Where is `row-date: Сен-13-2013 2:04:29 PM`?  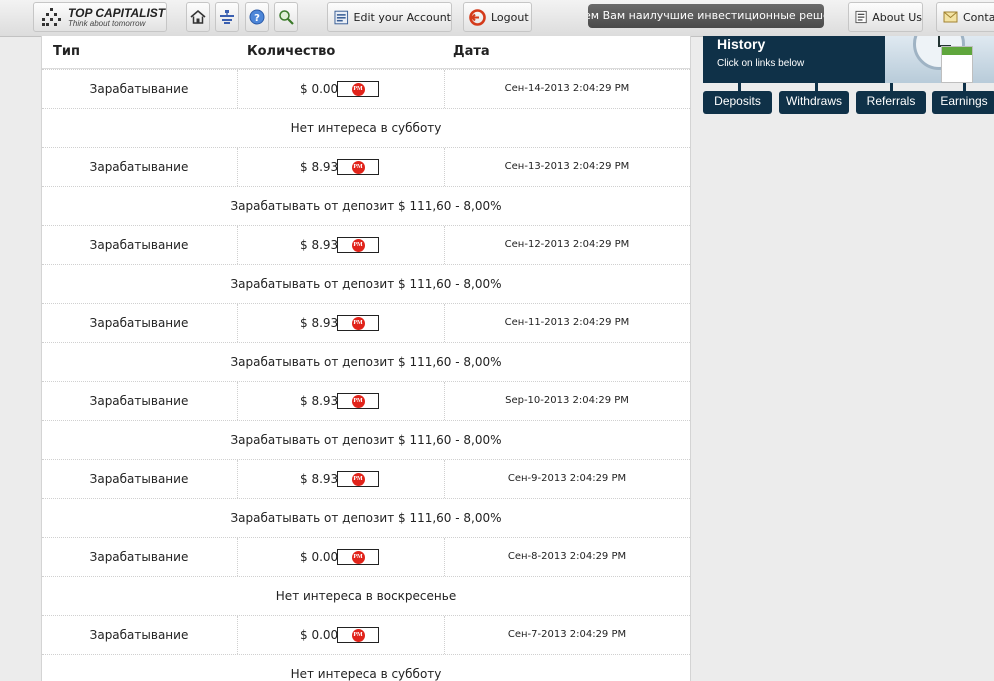
row-date: Сен-13-2013 2:04:29 PM is located at coordinates (567, 166).